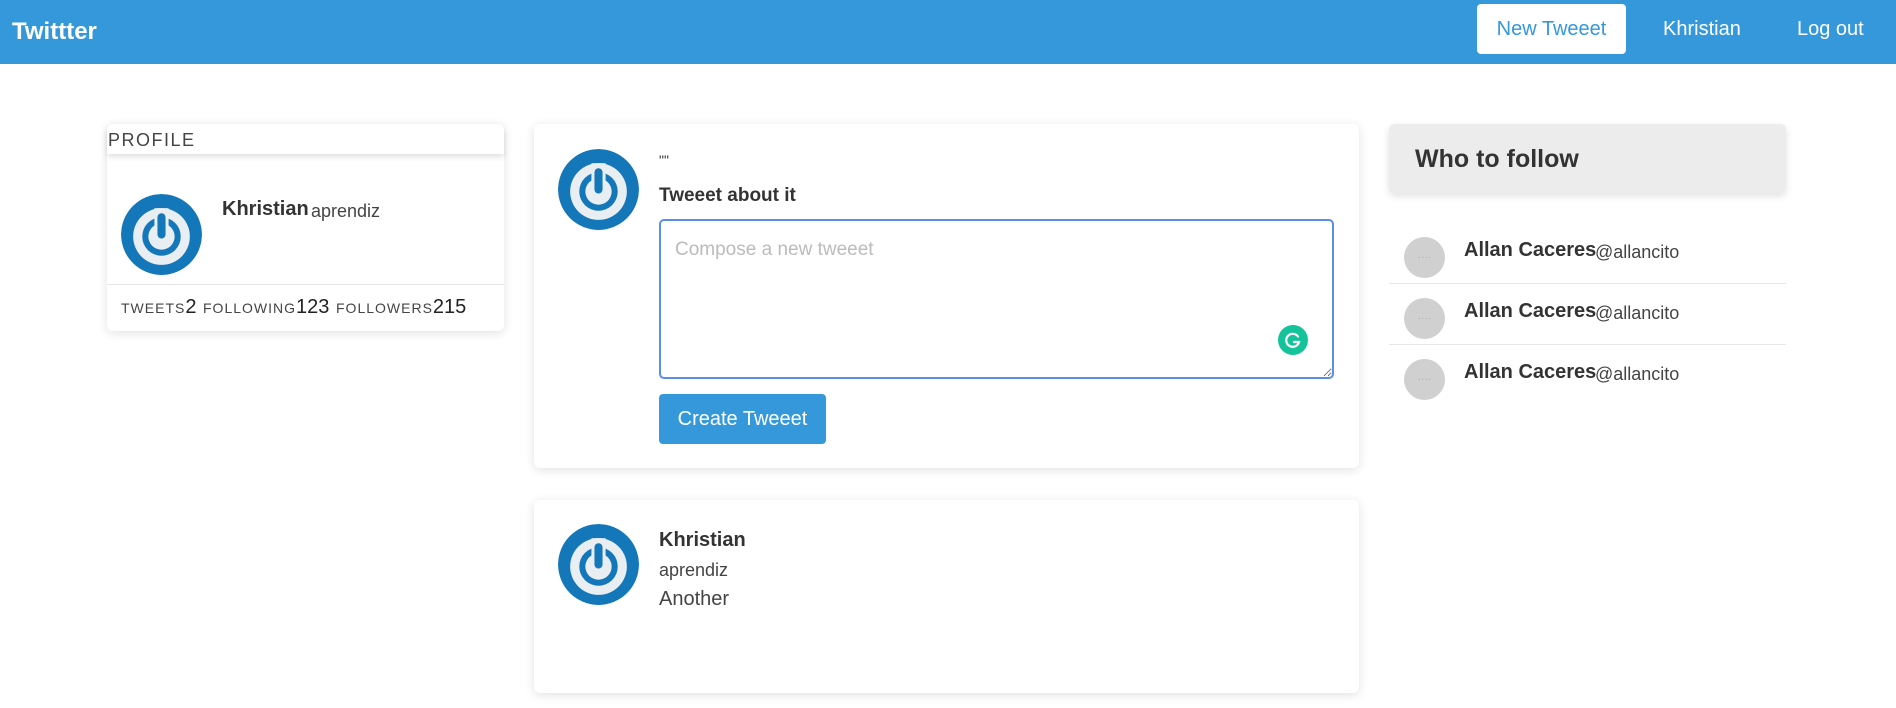 This screenshot has height=708, width=1896. What do you see at coordinates (1587, 158) in the screenshot?
I see `who-to-follow-header: Who to follow` at bounding box center [1587, 158].